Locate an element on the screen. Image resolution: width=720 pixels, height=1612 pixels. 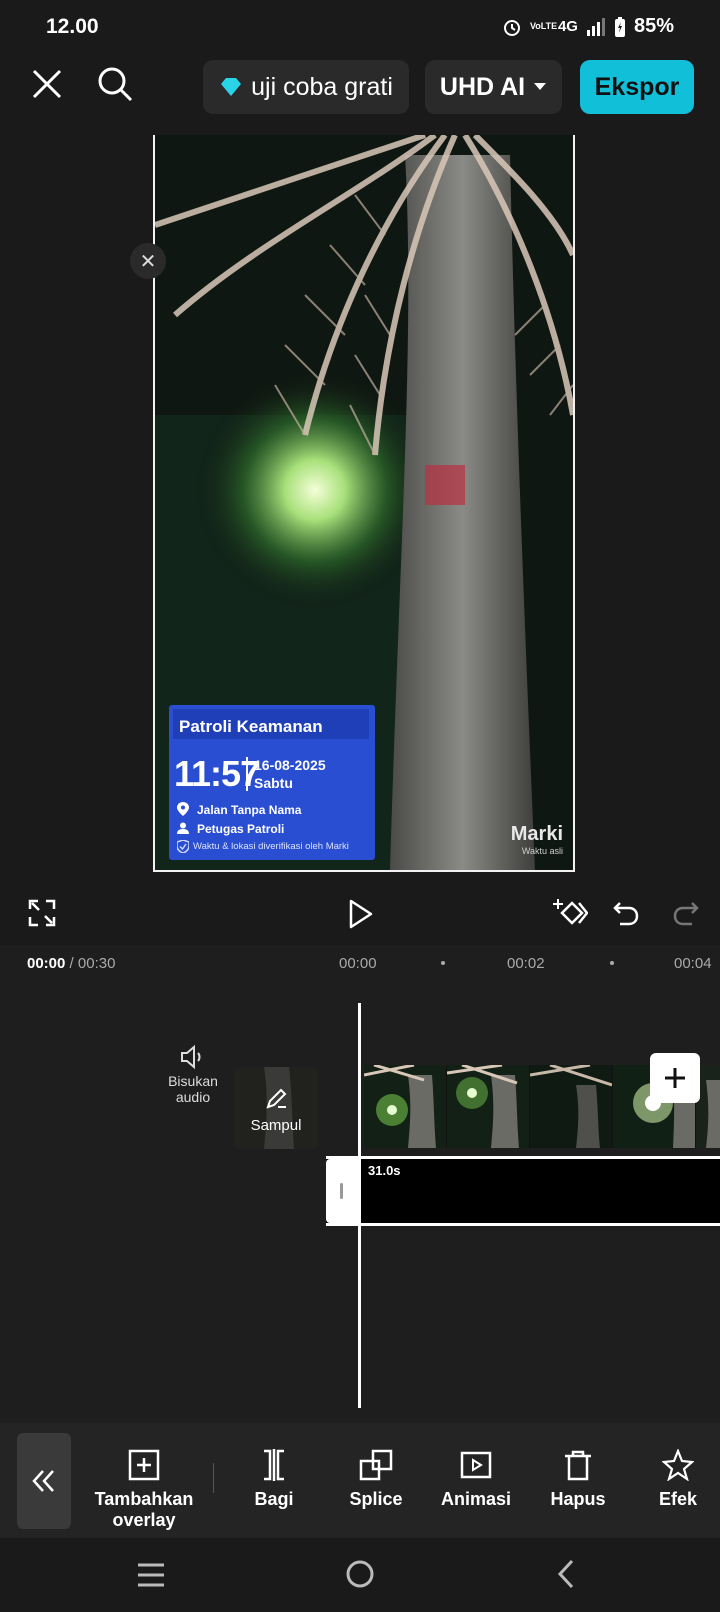
overlay-track-clip: 31.0s is located at coordinates (523, 1191).